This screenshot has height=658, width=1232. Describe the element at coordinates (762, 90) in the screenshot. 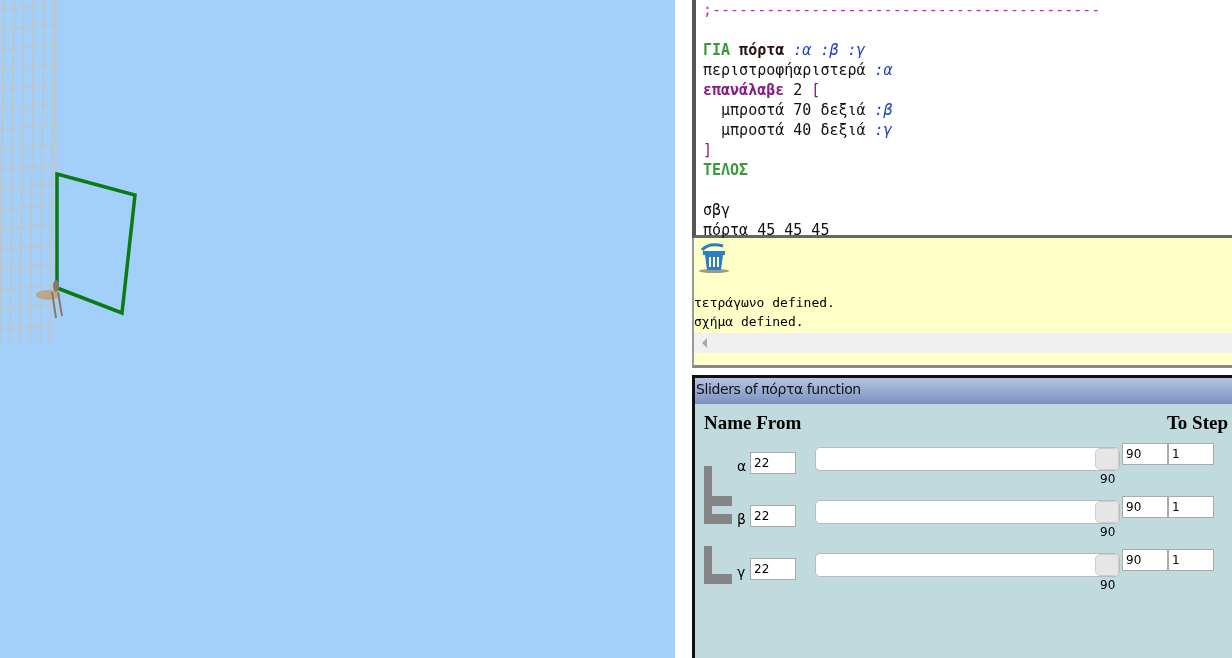

I see `code-line: επανάλαβε 2 [` at that location.